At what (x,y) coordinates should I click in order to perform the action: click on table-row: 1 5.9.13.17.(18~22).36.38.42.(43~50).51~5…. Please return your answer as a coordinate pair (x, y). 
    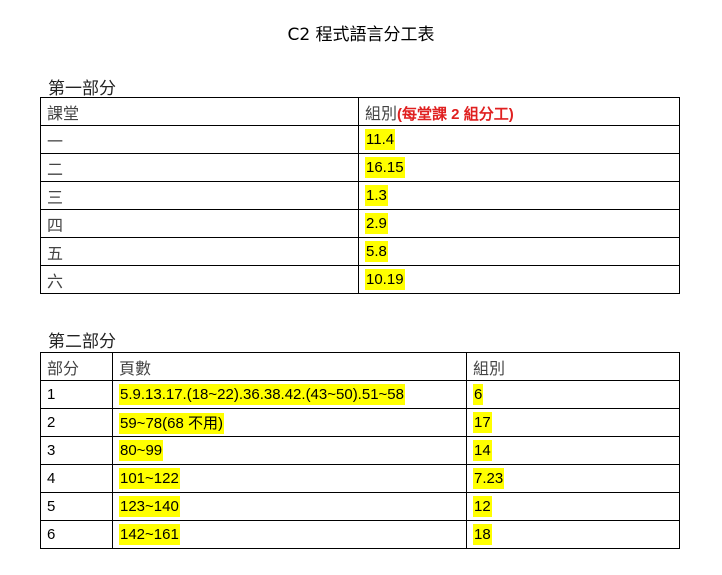
    Looking at the image, I should click on (360, 394).